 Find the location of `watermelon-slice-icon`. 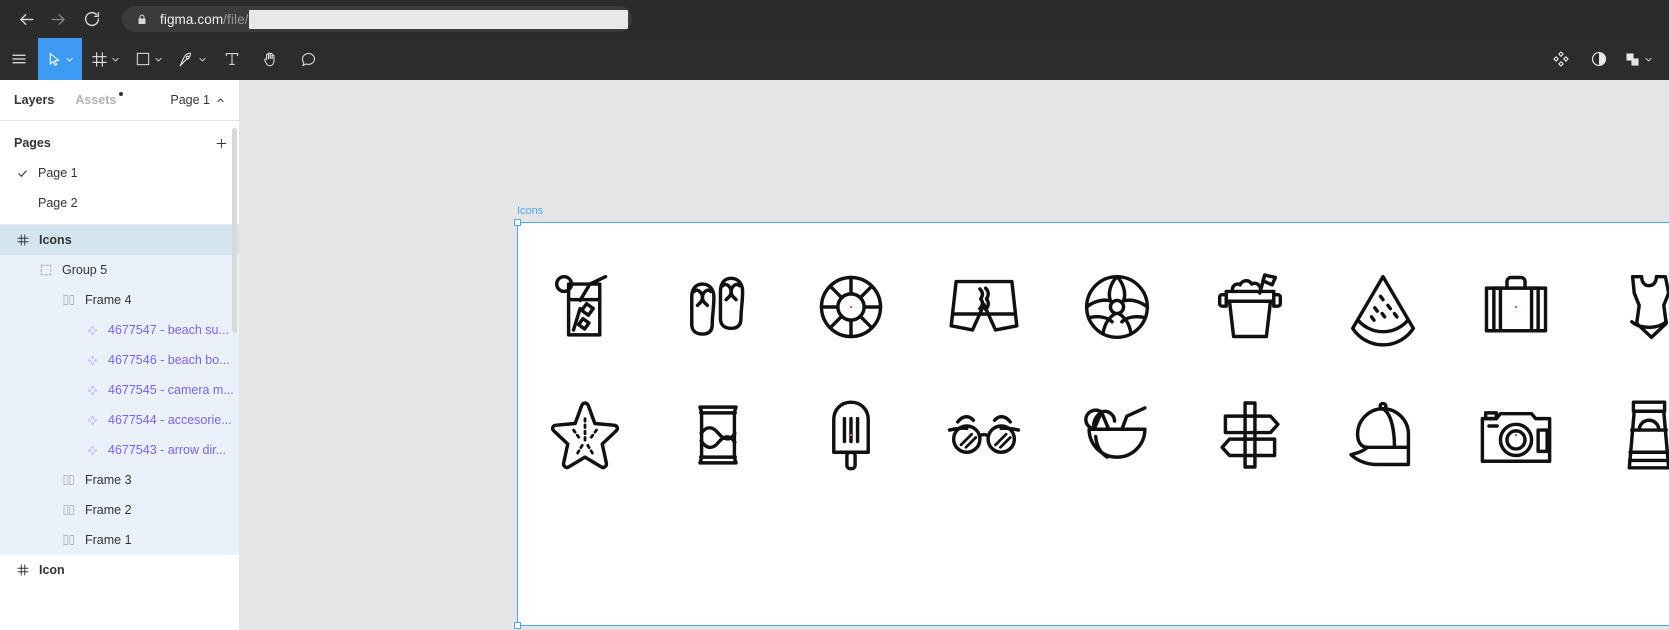

watermelon-slice-icon is located at coordinates (1383, 307).